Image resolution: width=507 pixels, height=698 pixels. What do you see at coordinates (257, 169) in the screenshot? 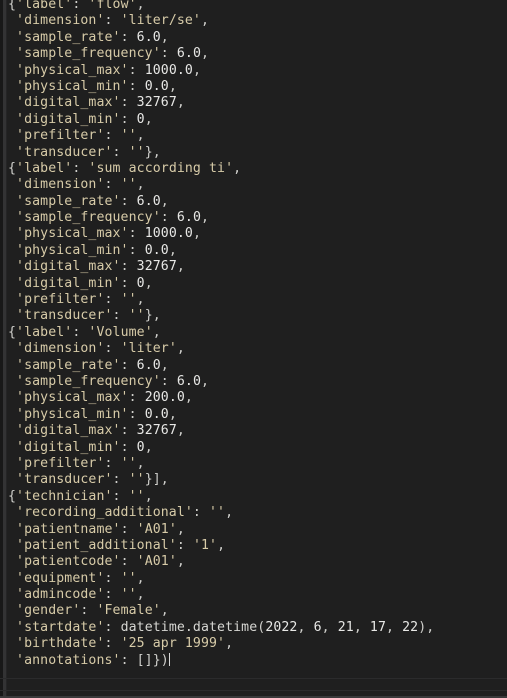
I see `code-line: {'label': 'sum according ti',` at bounding box center [257, 169].